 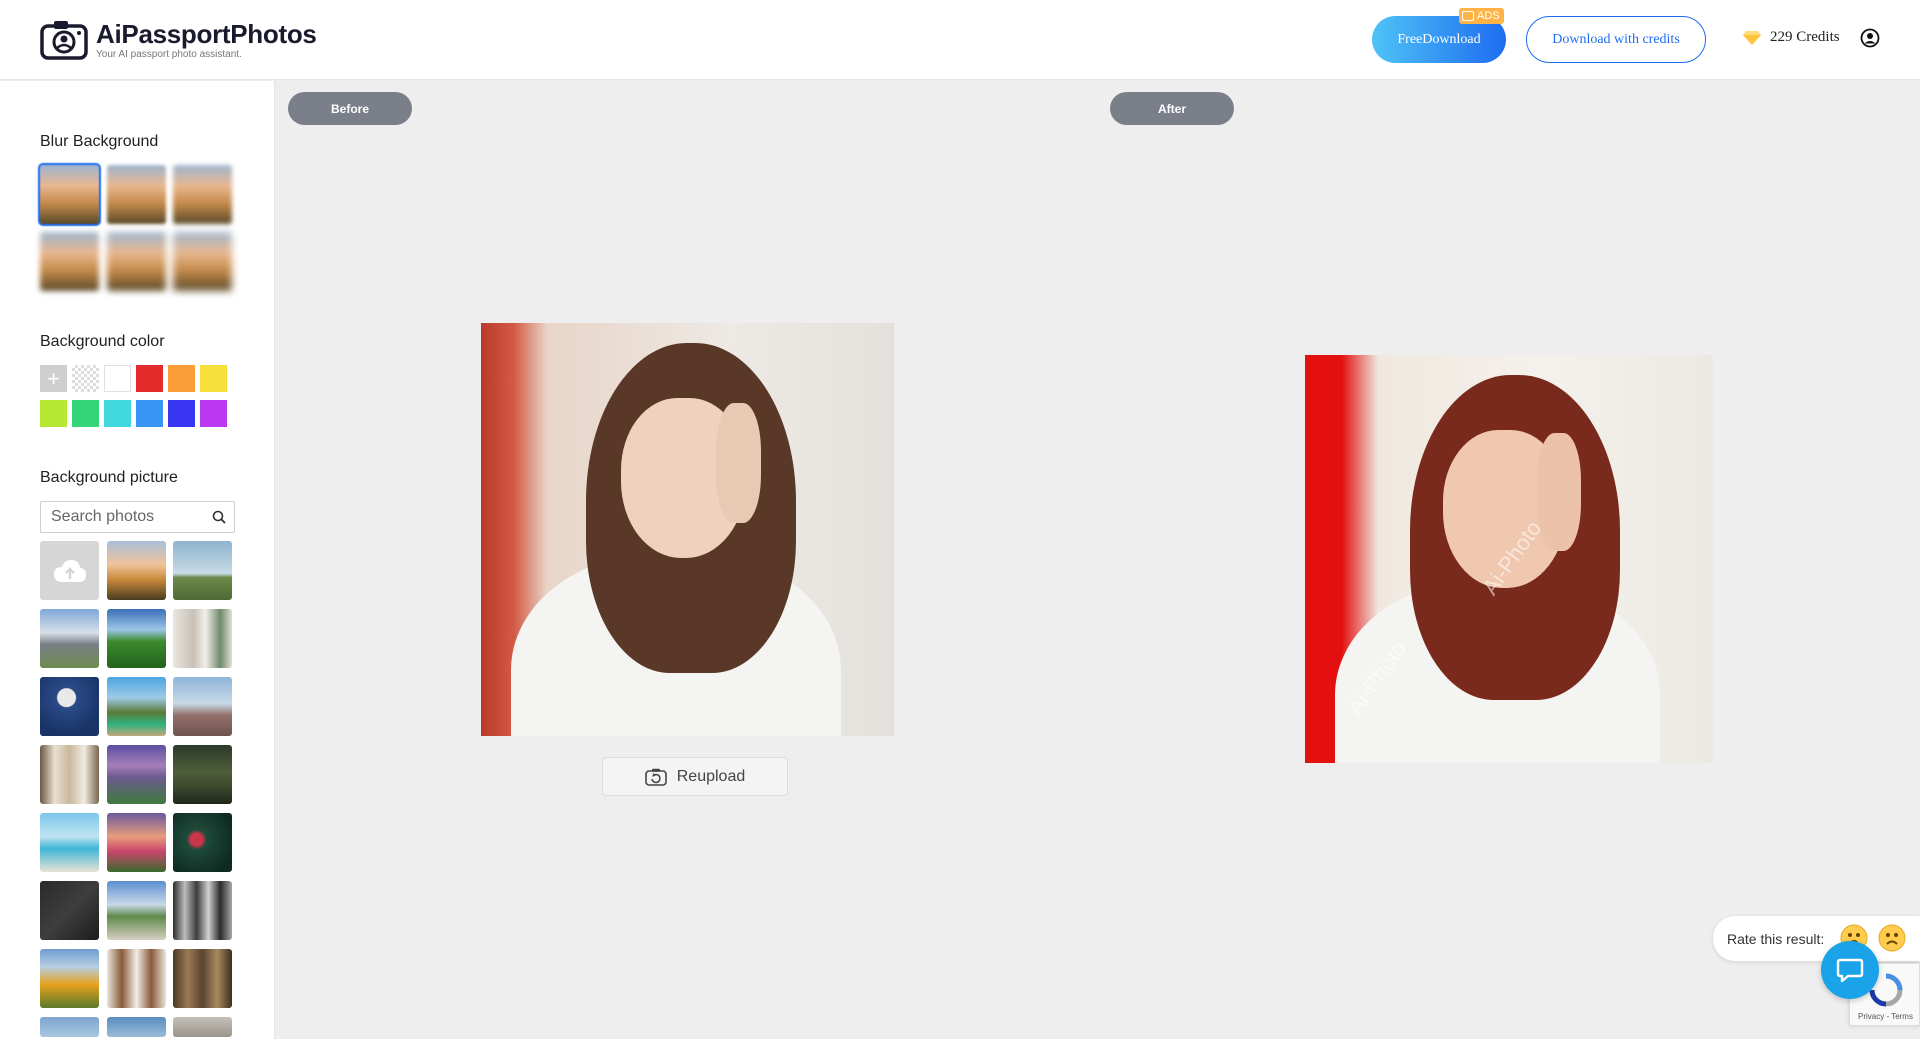 I want to click on transparent-swatch, so click(x=85, y=378).